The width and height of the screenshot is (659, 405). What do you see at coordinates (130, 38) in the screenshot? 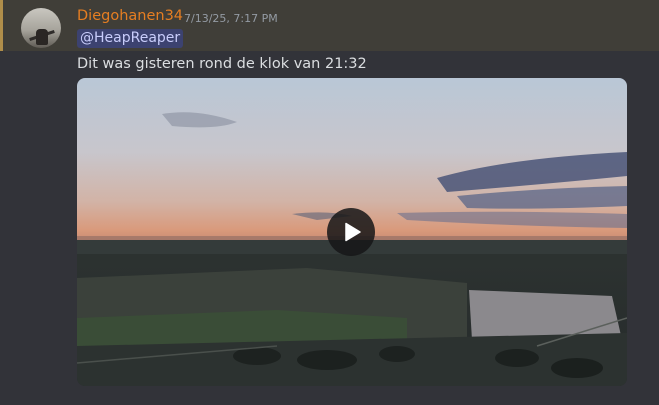
I see `user-mention: @HeapReaper` at bounding box center [130, 38].